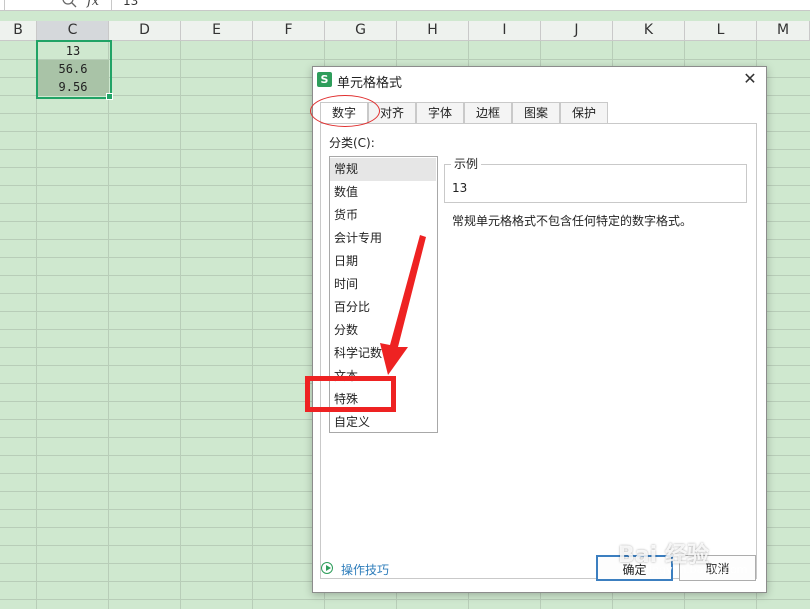 This screenshot has width=810, height=609. Describe the element at coordinates (595, 183) in the screenshot. I see `sample-group` at that location.